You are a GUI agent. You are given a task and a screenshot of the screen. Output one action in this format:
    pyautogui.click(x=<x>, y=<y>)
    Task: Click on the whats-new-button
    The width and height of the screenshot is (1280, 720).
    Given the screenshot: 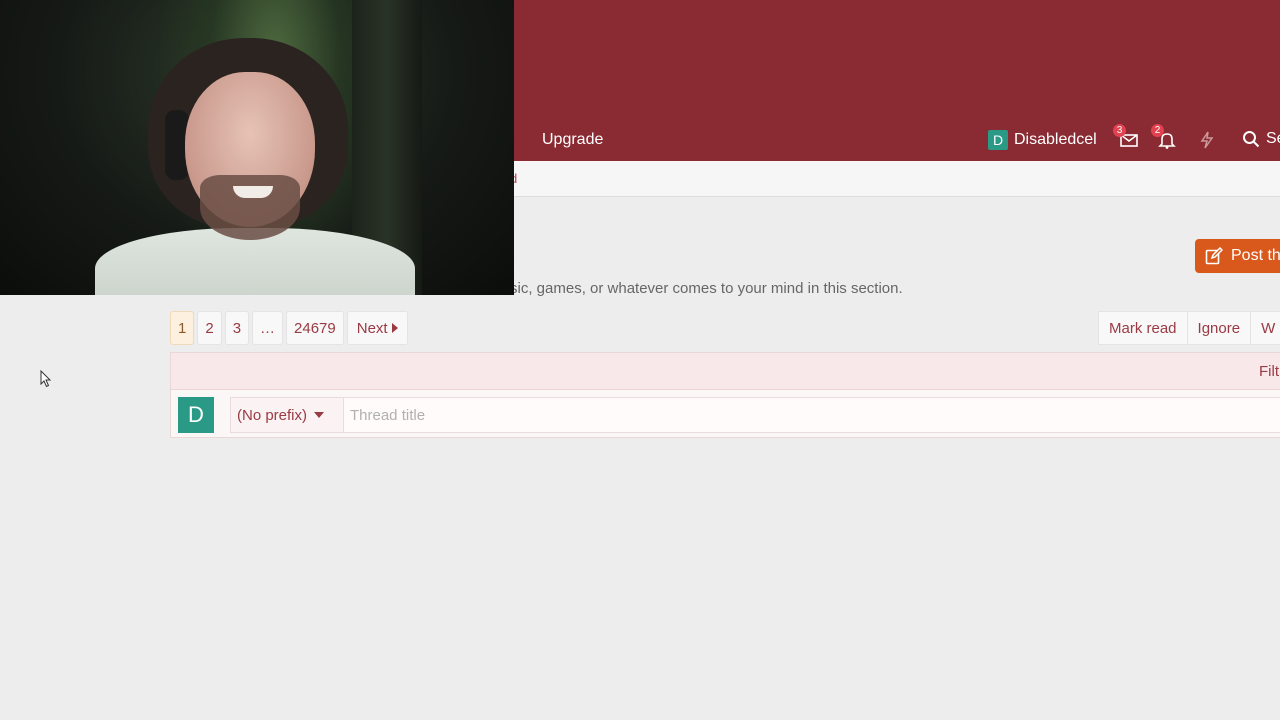 What is the action you would take?
    pyautogui.click(x=1207, y=140)
    